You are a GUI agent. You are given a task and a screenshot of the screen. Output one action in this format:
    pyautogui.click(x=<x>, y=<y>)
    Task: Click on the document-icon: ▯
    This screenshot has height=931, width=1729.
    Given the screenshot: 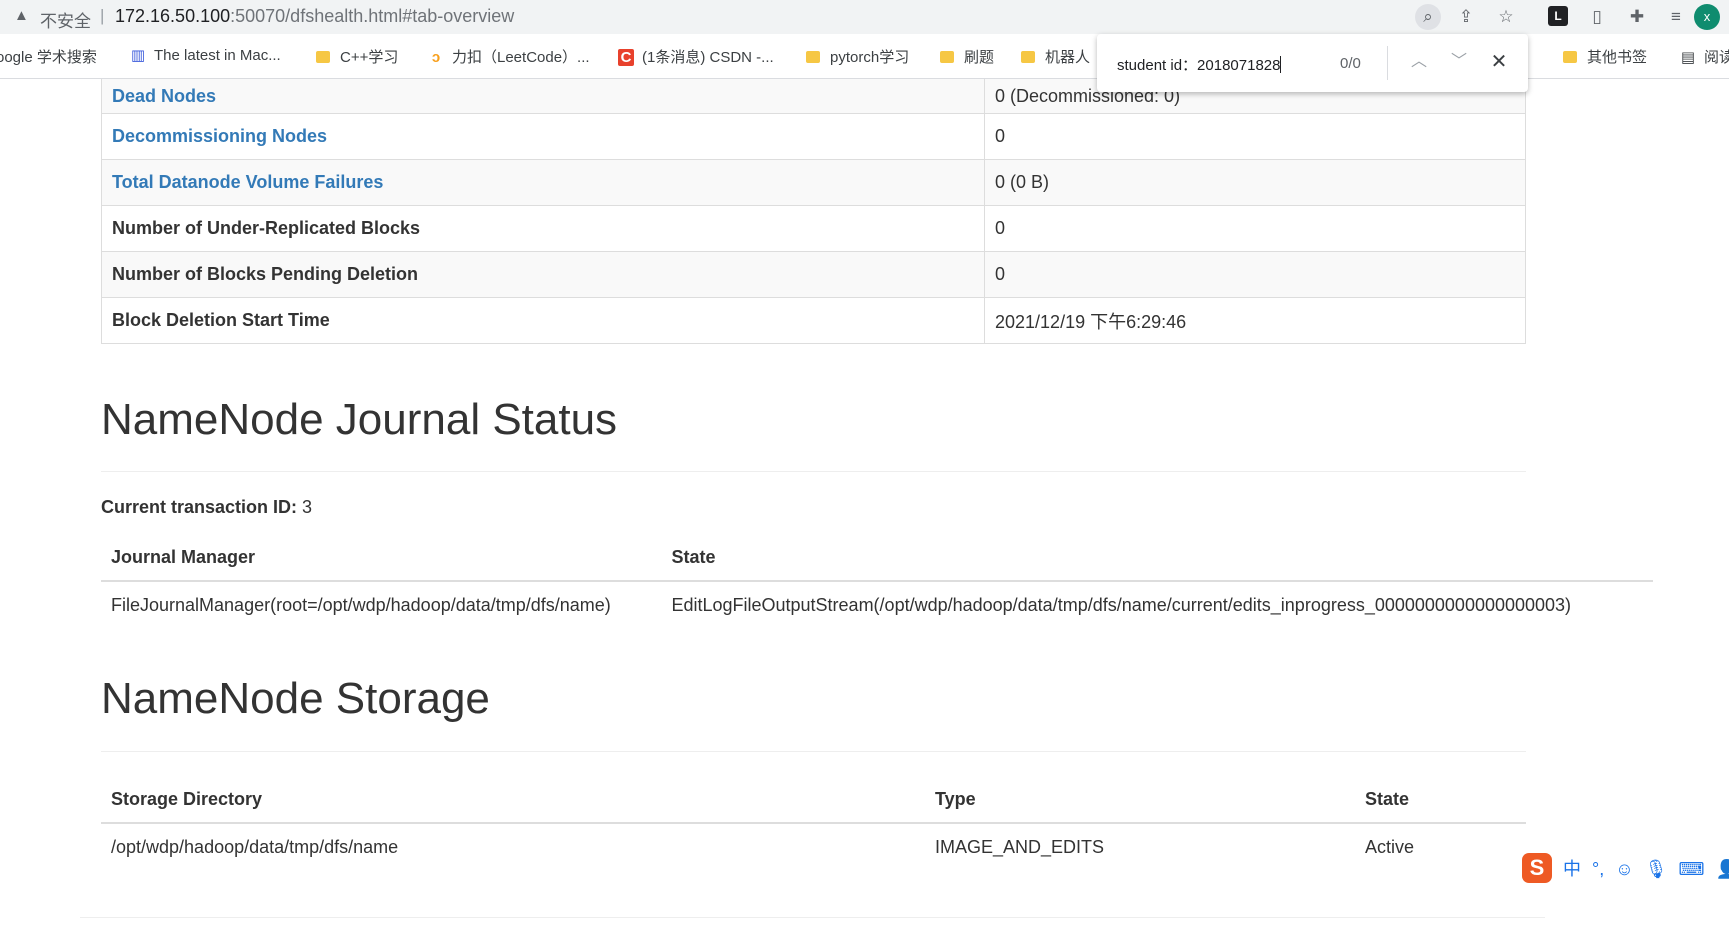 What is the action you would take?
    pyautogui.click(x=1597, y=17)
    